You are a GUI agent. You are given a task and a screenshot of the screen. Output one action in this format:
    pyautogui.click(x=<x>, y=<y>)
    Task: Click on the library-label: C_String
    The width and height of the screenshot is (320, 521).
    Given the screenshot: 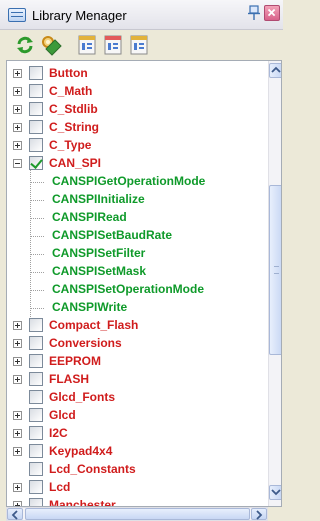 What is the action you would take?
    pyautogui.click(x=74, y=127)
    